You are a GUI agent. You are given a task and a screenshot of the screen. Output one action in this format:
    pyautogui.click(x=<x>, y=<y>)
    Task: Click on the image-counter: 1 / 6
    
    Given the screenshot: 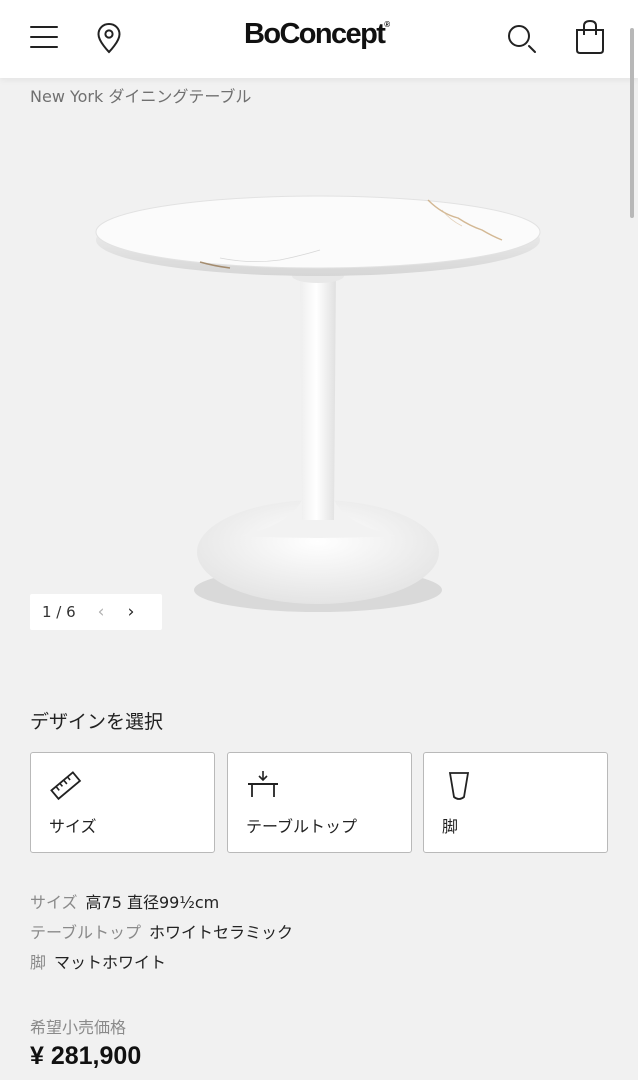 What is the action you would take?
    pyautogui.click(x=59, y=612)
    